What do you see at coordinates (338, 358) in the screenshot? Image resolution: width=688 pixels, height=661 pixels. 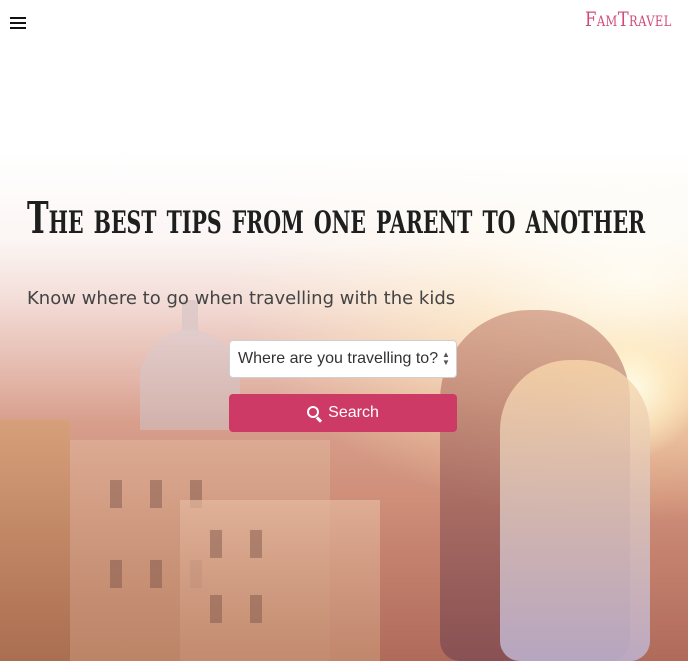 I see `destination-select-value: Where are you travelling to?` at bounding box center [338, 358].